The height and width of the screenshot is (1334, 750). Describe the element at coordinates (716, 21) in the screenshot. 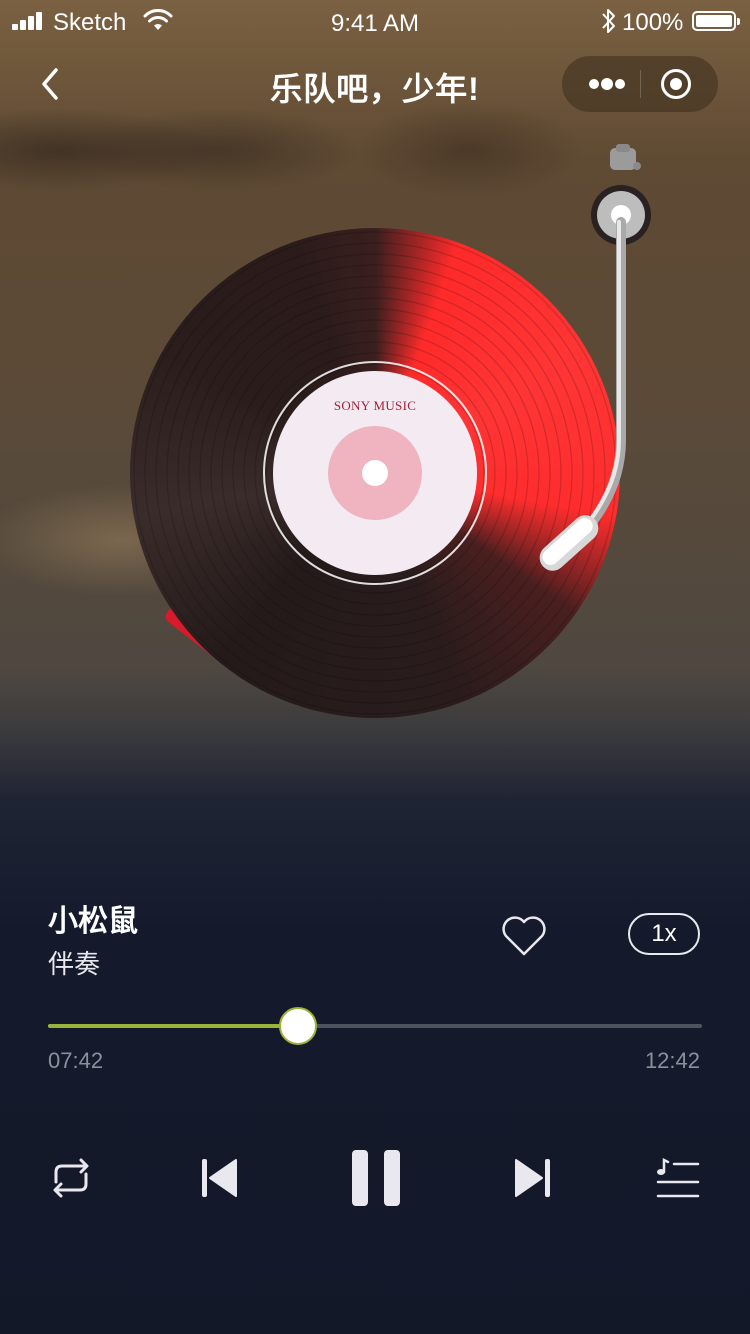

I see `battery-icon` at that location.